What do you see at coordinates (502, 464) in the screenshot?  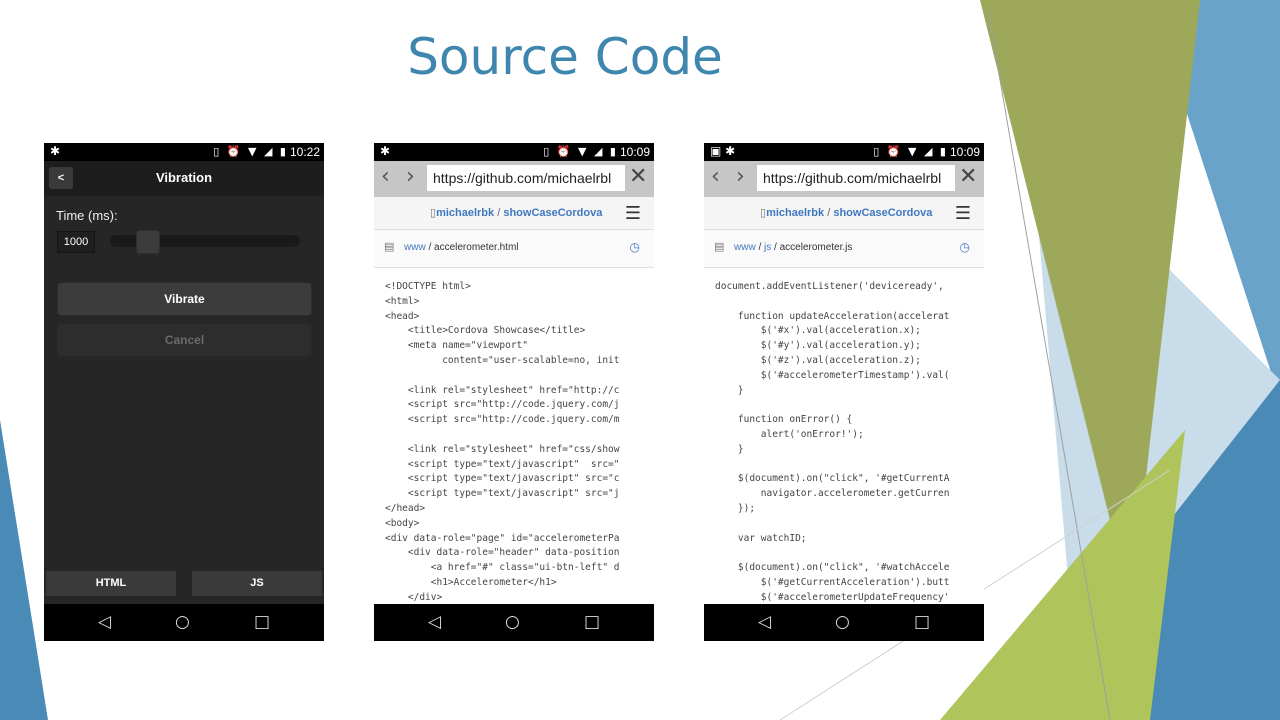 I see `code-line: <script type="text/javascript" src="` at bounding box center [502, 464].